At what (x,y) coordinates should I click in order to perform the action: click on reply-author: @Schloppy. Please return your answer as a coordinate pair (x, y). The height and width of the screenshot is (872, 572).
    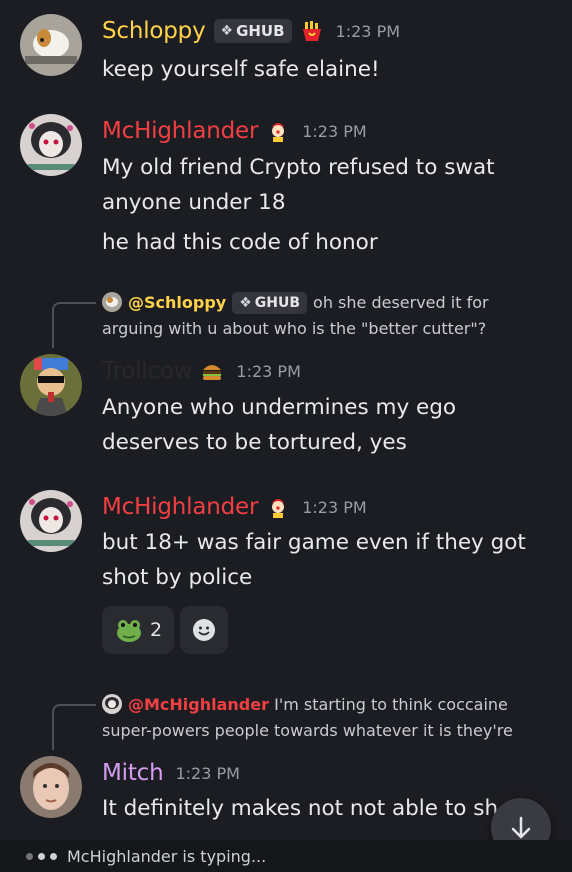
    Looking at the image, I should click on (177, 302).